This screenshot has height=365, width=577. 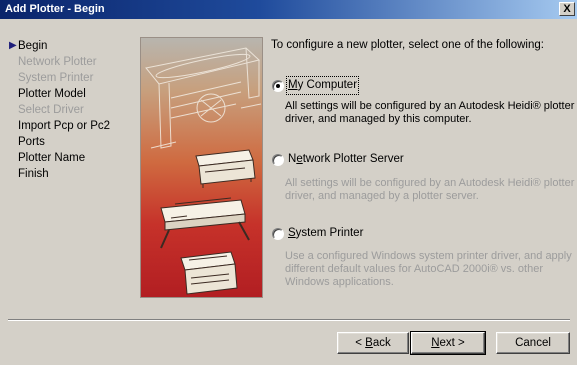 I want to click on accelerator-key: N, so click(x=435, y=343).